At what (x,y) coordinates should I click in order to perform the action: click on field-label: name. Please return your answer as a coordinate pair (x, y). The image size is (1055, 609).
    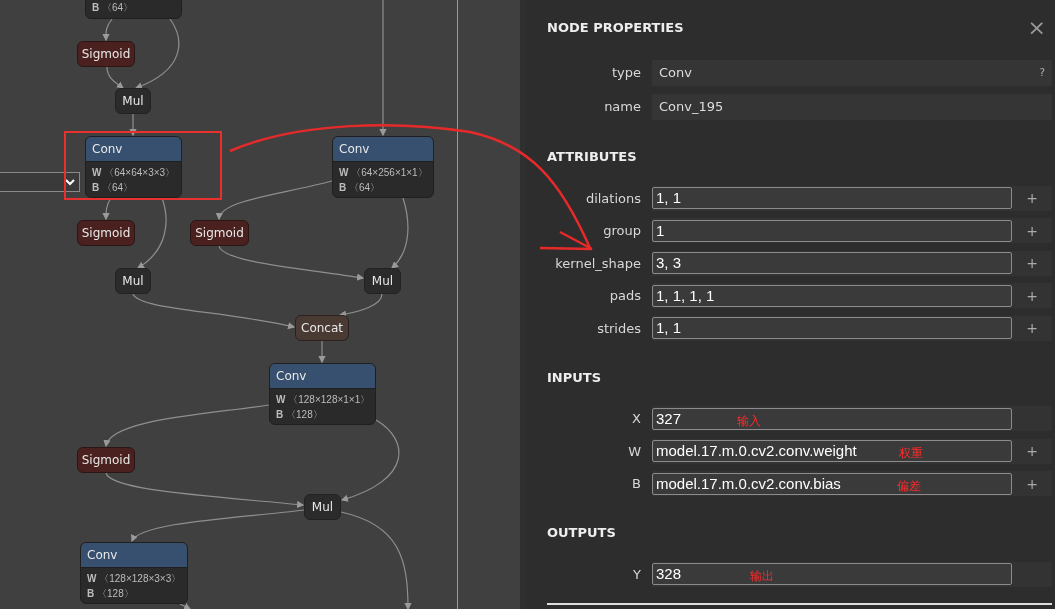
    Looking at the image, I should click on (622, 107).